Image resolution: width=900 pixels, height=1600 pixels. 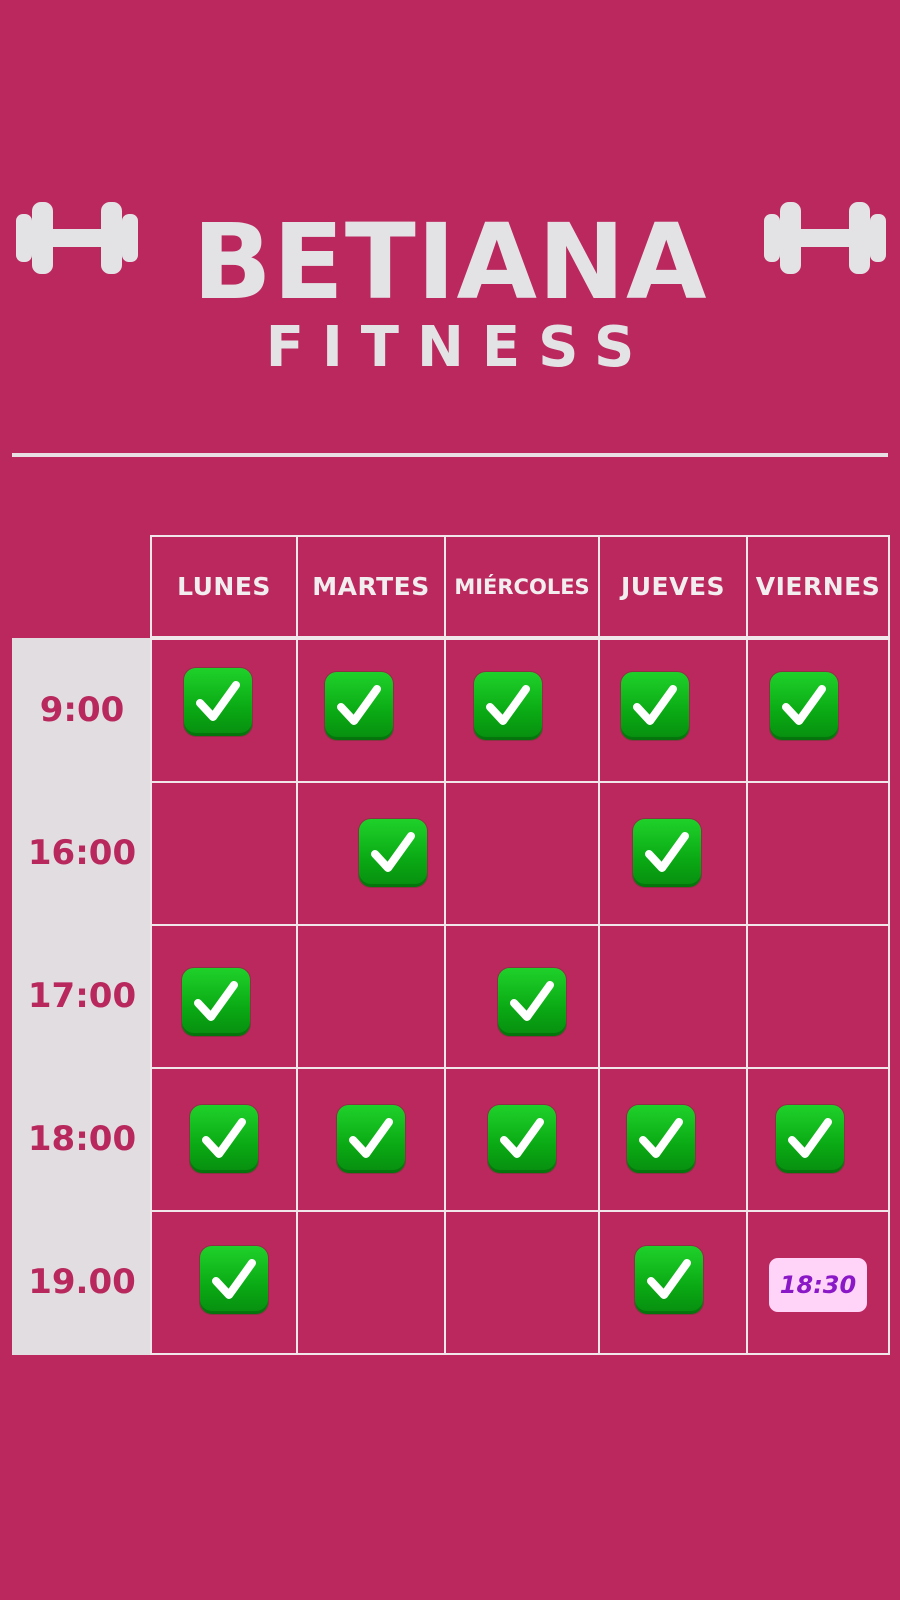 I want to click on time-note-badge: 18:30, so click(x=818, y=1284).